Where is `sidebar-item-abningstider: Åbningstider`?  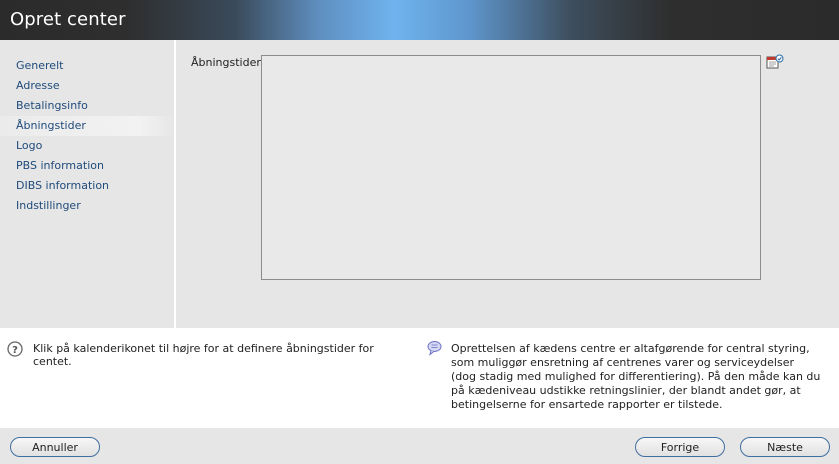
sidebar-item-abningstider: Åbningstider is located at coordinates (87, 126).